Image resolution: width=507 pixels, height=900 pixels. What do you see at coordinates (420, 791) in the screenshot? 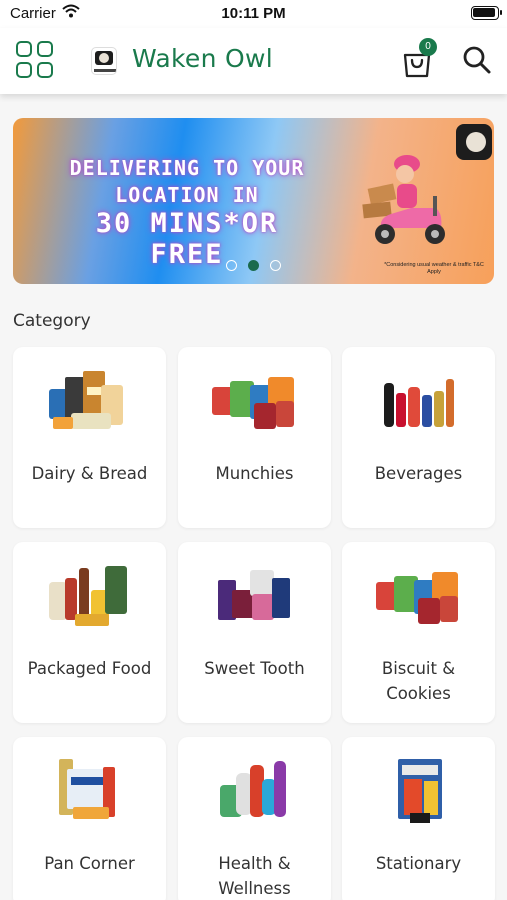
I see `stationary-icon` at bounding box center [420, 791].